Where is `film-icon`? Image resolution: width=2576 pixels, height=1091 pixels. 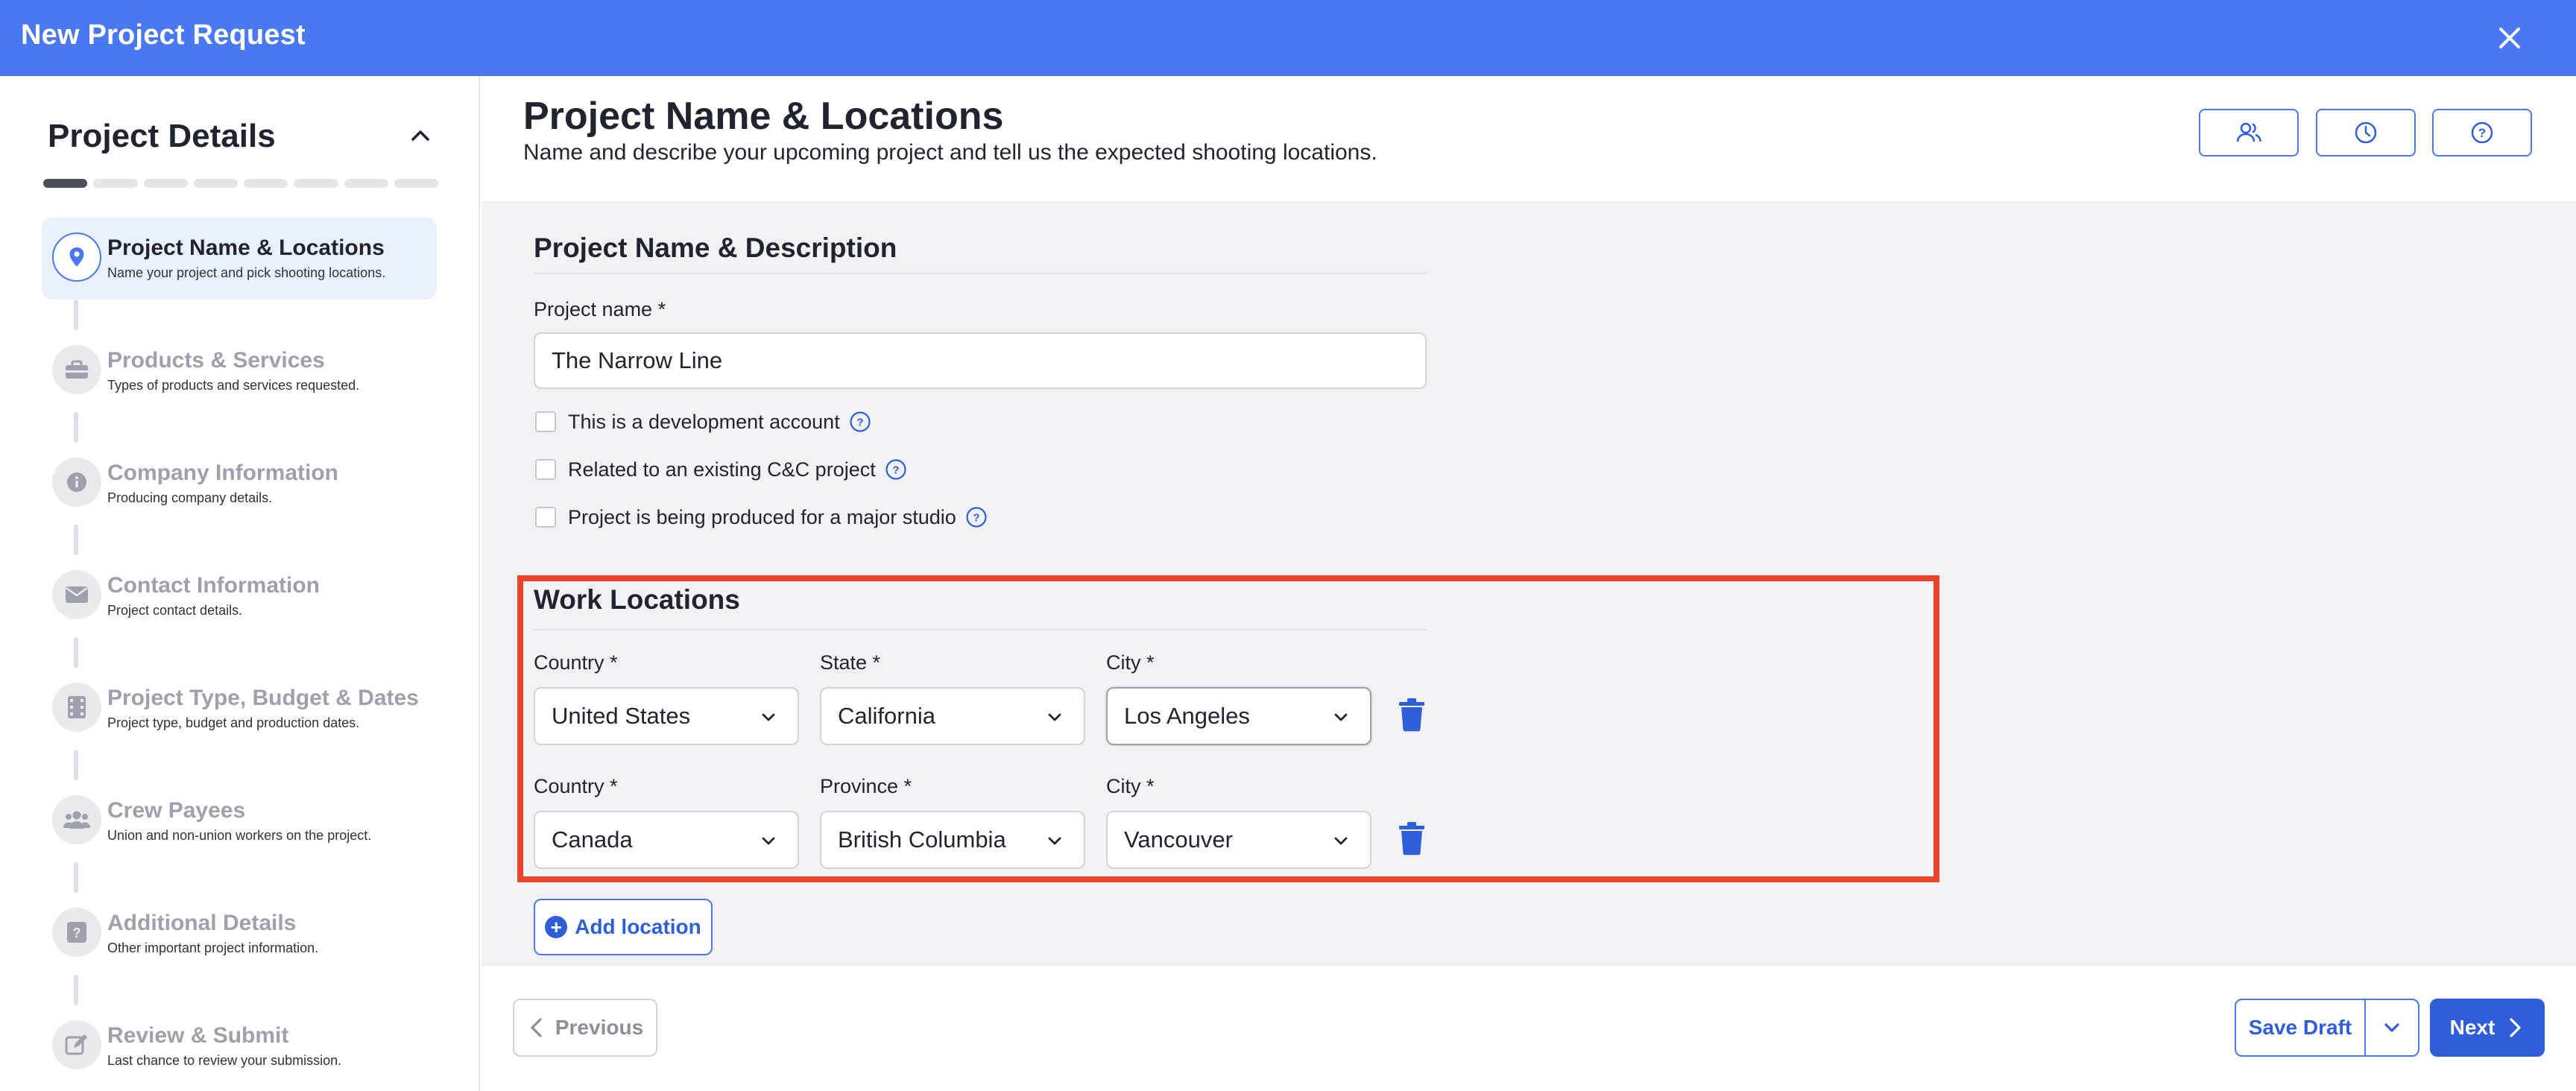 film-icon is located at coordinates (76, 707).